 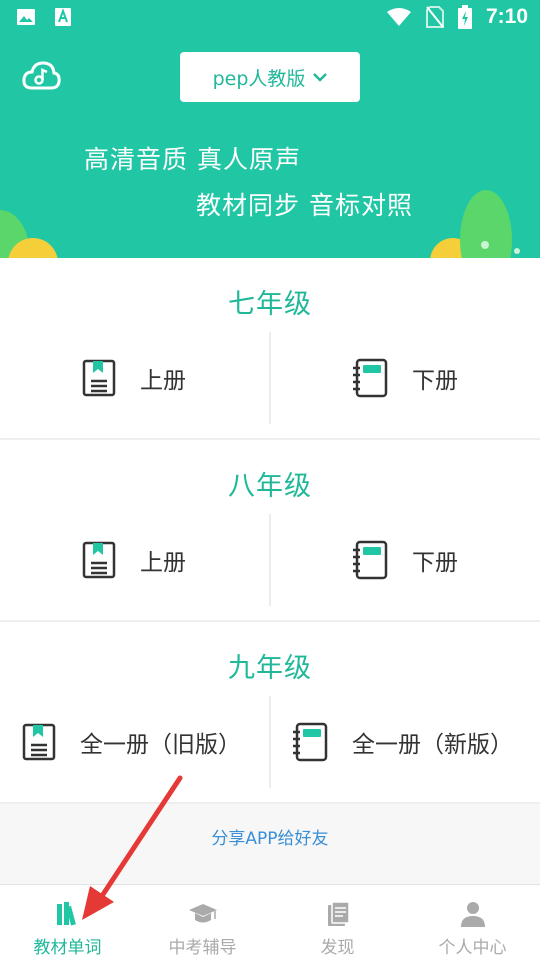 I want to click on volume-row: 全一册（旧版） 全一册（新版）, so click(x=270, y=742).